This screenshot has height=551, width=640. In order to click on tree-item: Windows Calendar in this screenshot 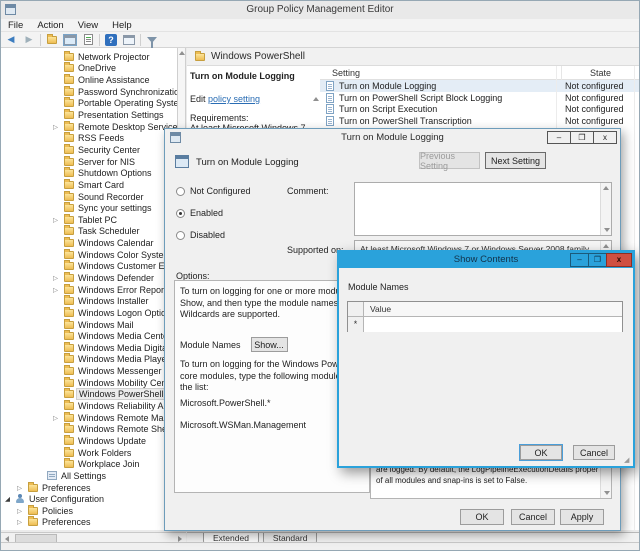, I will do `click(89, 243)`.